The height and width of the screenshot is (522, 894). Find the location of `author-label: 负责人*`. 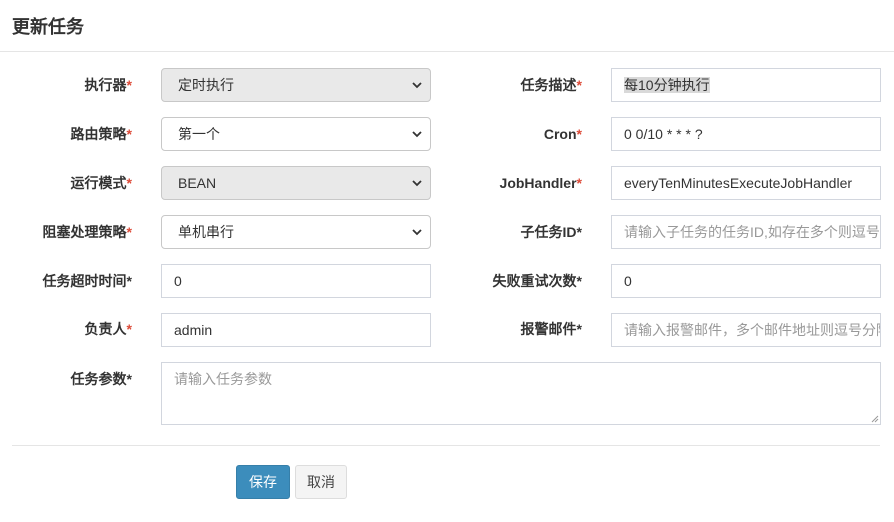

author-label: 负责人* is located at coordinates (108, 329).